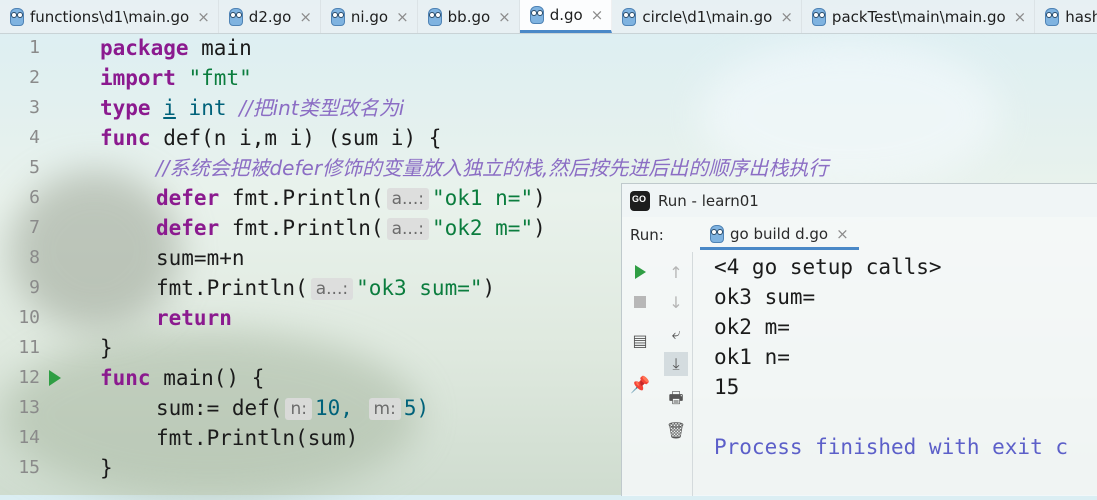 The image size is (1097, 500). What do you see at coordinates (34, 107) in the screenshot?
I see `line-number: 3` at bounding box center [34, 107].